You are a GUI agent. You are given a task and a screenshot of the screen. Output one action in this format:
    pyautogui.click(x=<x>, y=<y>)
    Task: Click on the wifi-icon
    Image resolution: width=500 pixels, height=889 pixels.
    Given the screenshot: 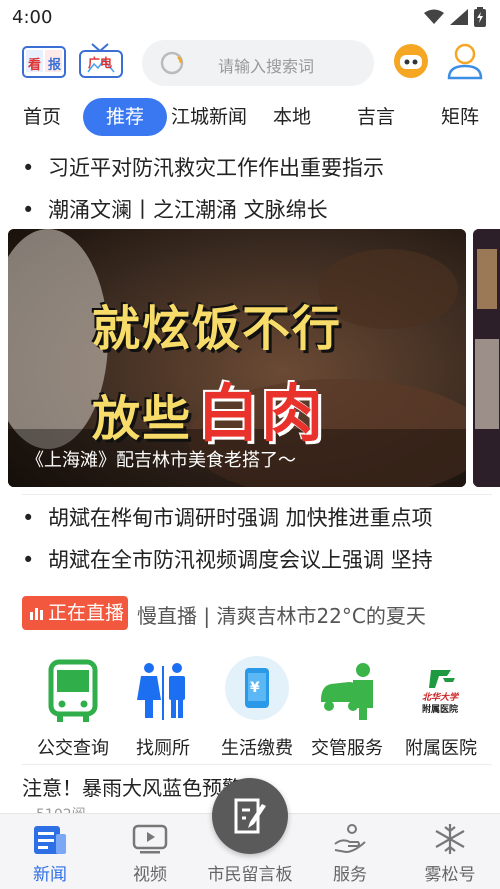 What is the action you would take?
    pyautogui.click(x=434, y=16)
    